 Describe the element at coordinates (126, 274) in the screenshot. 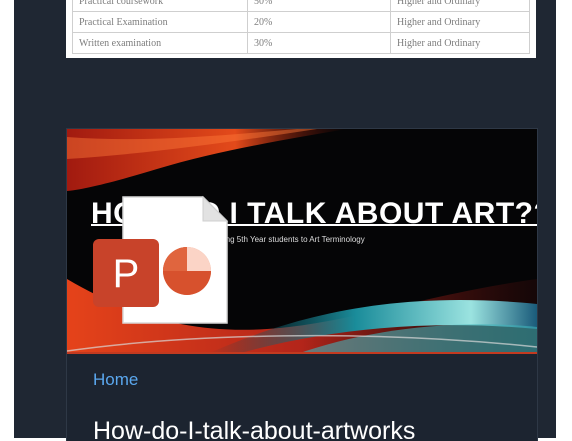

I see `powerpoint-p-glyph: P` at that location.